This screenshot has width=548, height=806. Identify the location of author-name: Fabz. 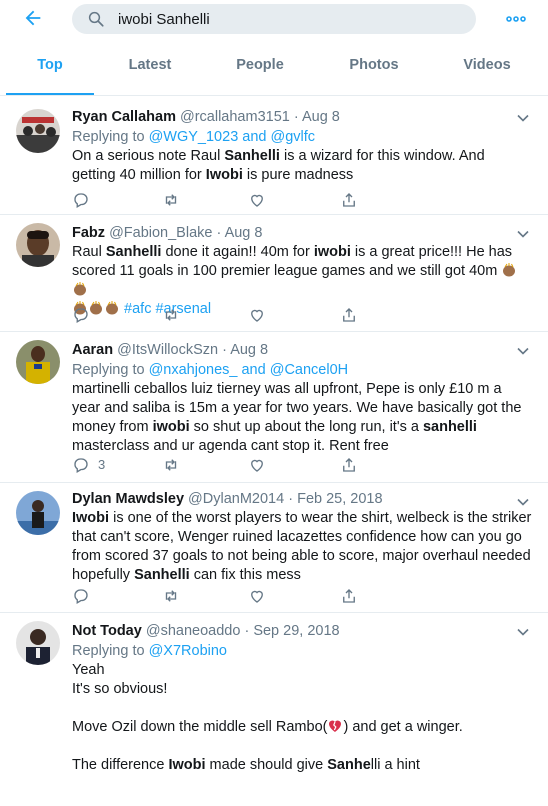
(88, 233).